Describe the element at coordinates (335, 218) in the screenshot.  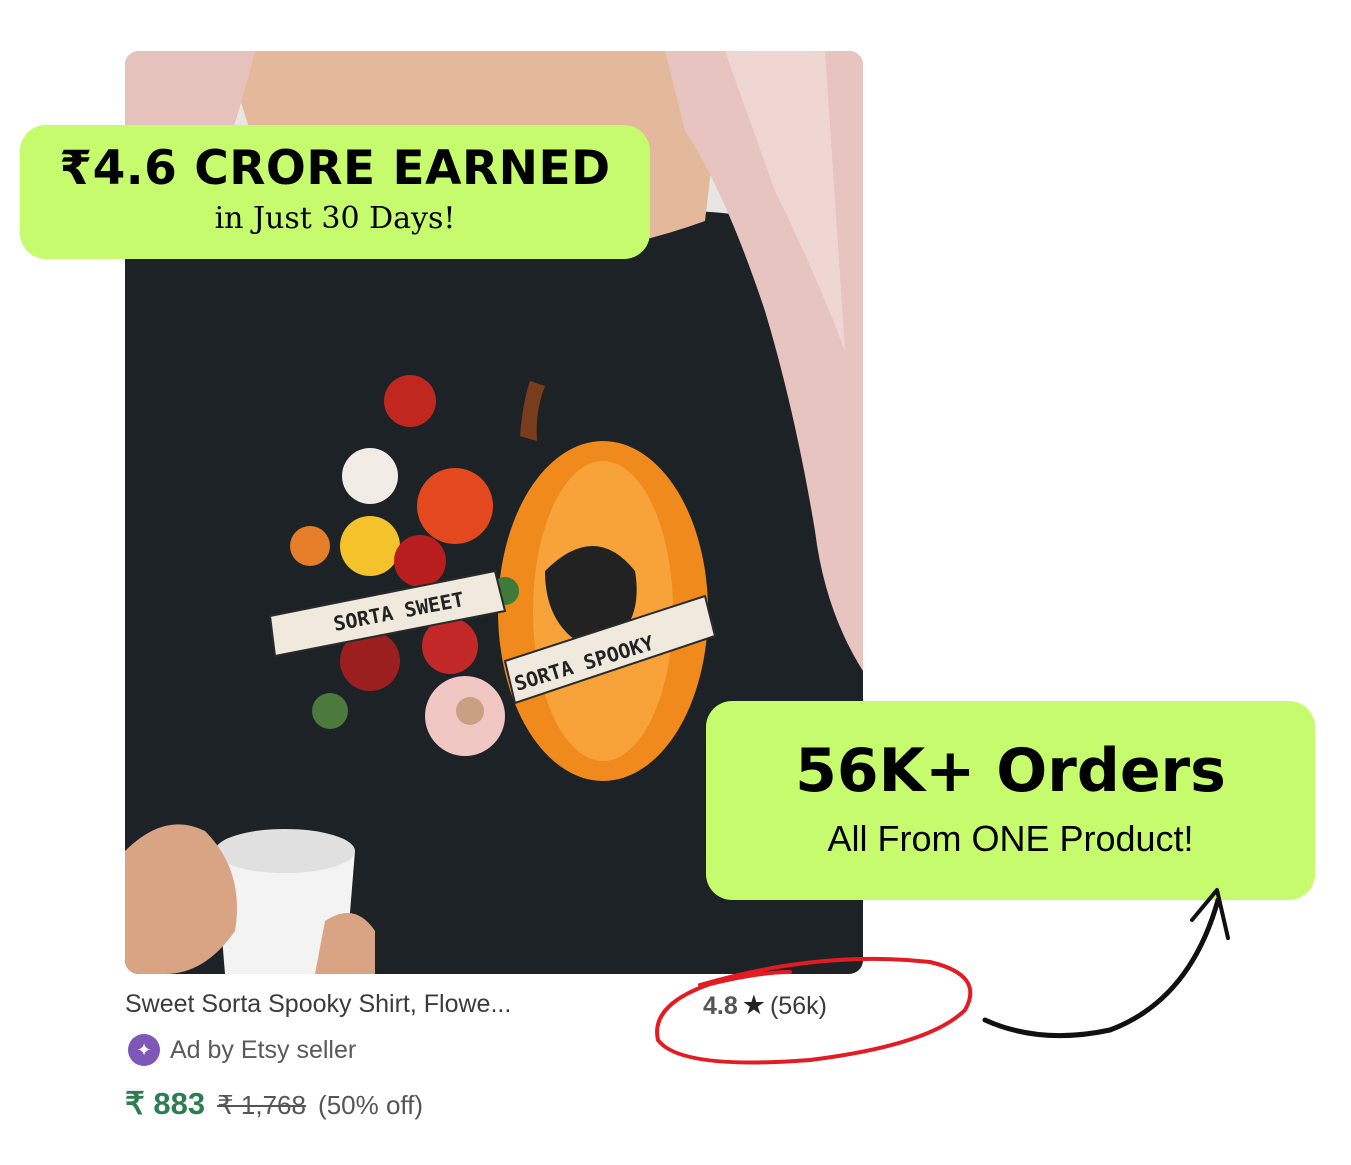
I see `earnings-subline: in Just 30 Days!` at that location.